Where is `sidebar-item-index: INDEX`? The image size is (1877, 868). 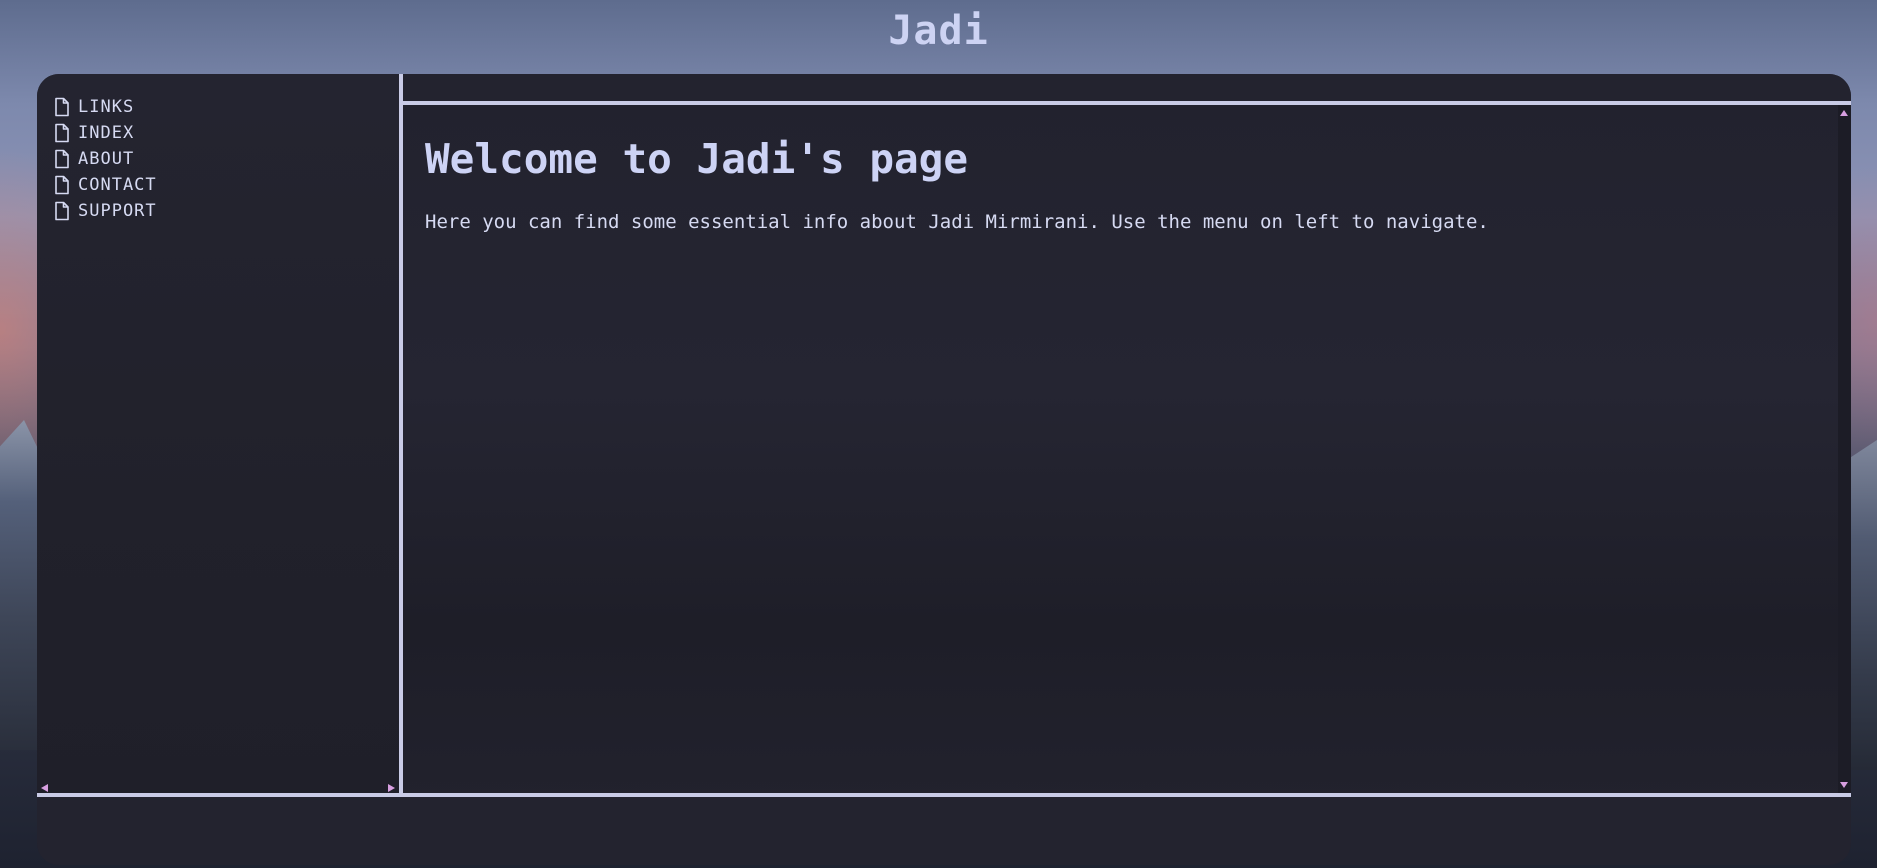 sidebar-item-index: INDEX is located at coordinates (104, 133).